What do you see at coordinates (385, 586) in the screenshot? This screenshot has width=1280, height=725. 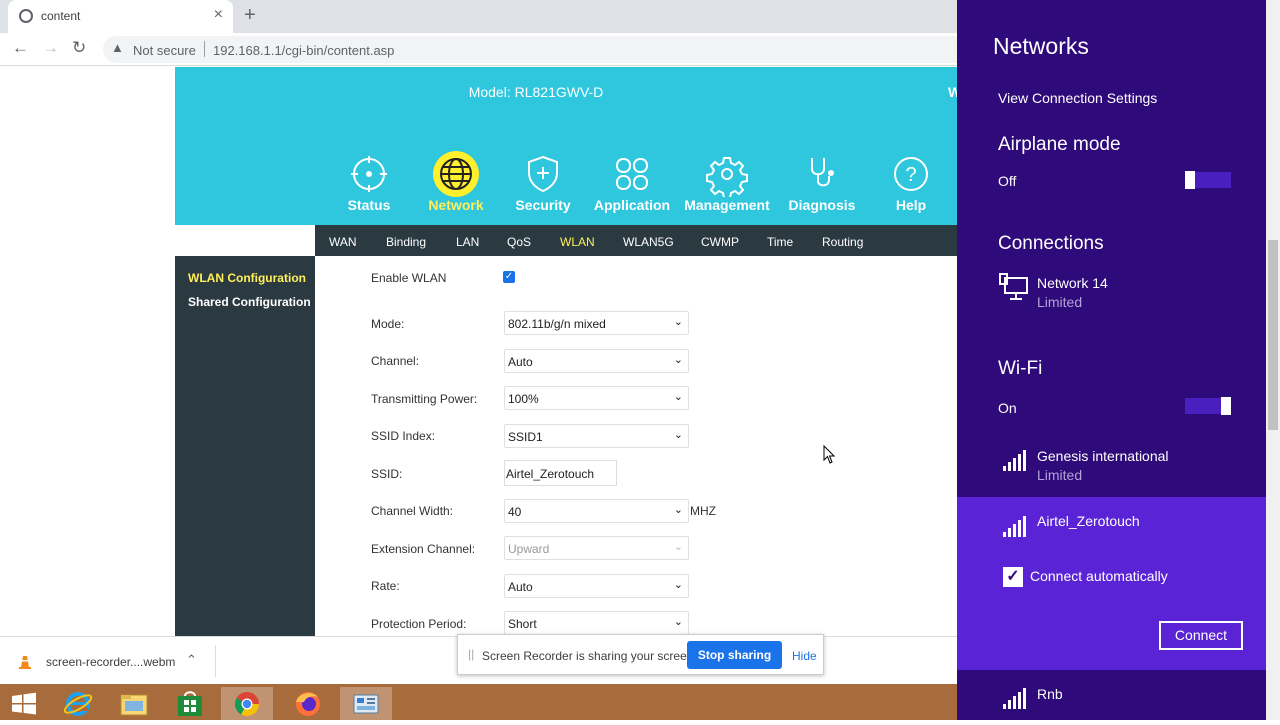 I see `rate-label: Rate:` at bounding box center [385, 586].